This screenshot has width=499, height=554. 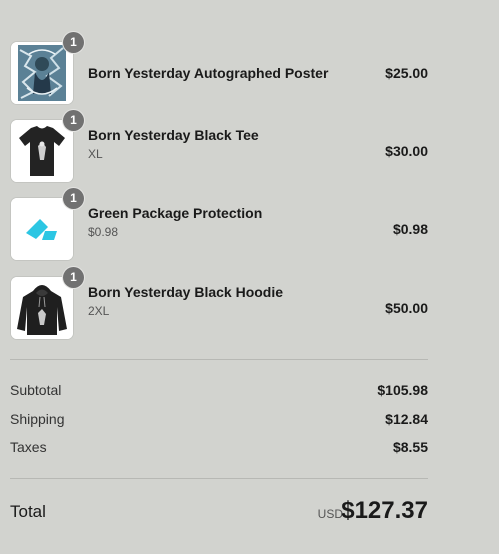 I want to click on item-name: Green Package Protection, so click(x=175, y=213).